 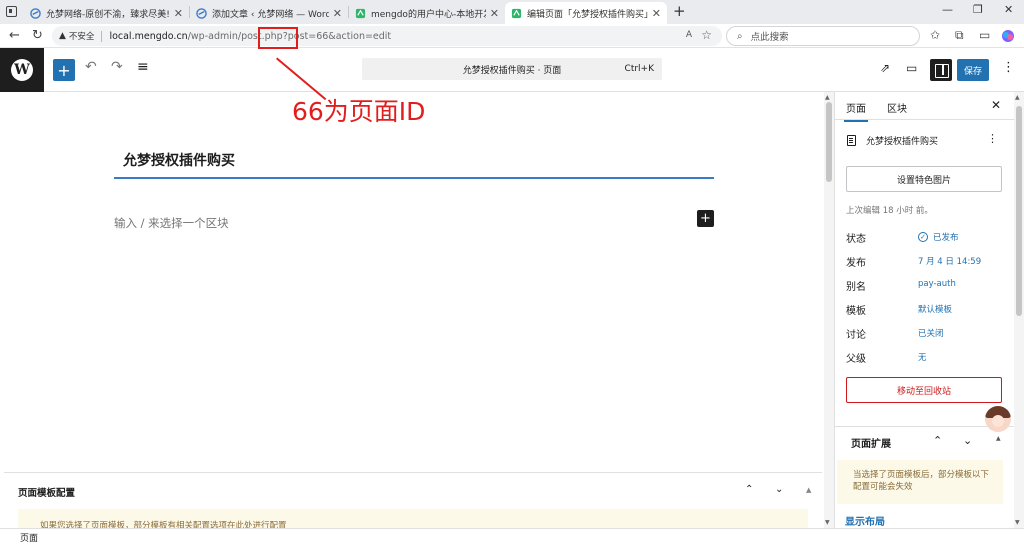 What do you see at coordinates (47, 493) in the screenshot?
I see `meta-panel-title: 页面模板配置` at bounding box center [47, 493].